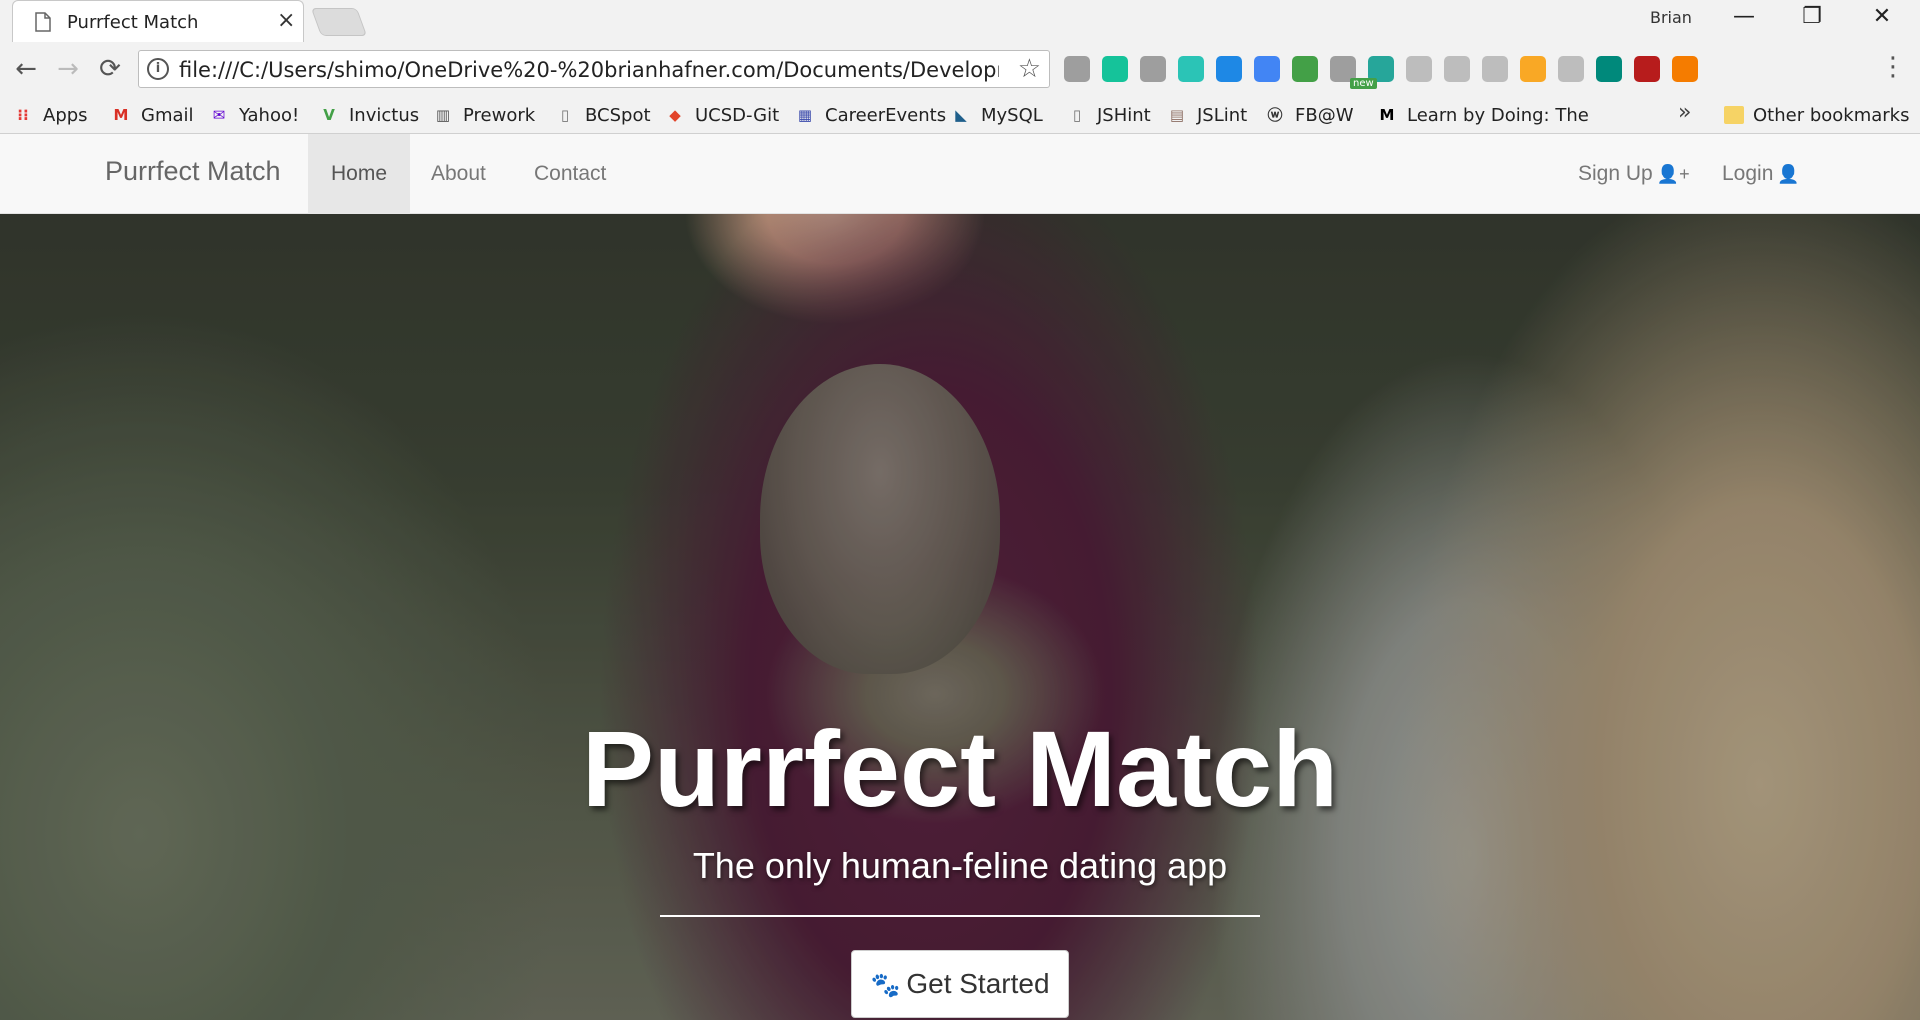 The width and height of the screenshot is (1920, 1020). Describe the element at coordinates (1495, 69) in the screenshot. I see `extension-target-icon` at that location.